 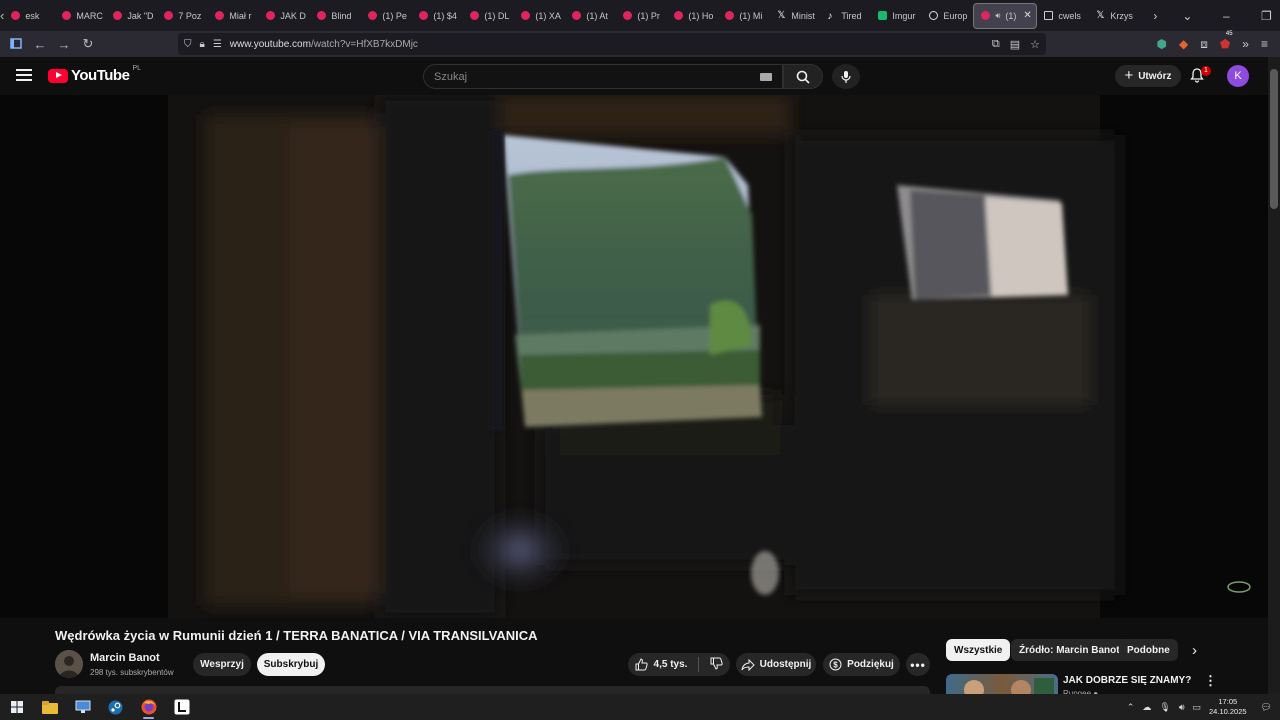 What do you see at coordinates (1035, 44) in the screenshot?
I see `bookmark-star-icon: ☆` at bounding box center [1035, 44].